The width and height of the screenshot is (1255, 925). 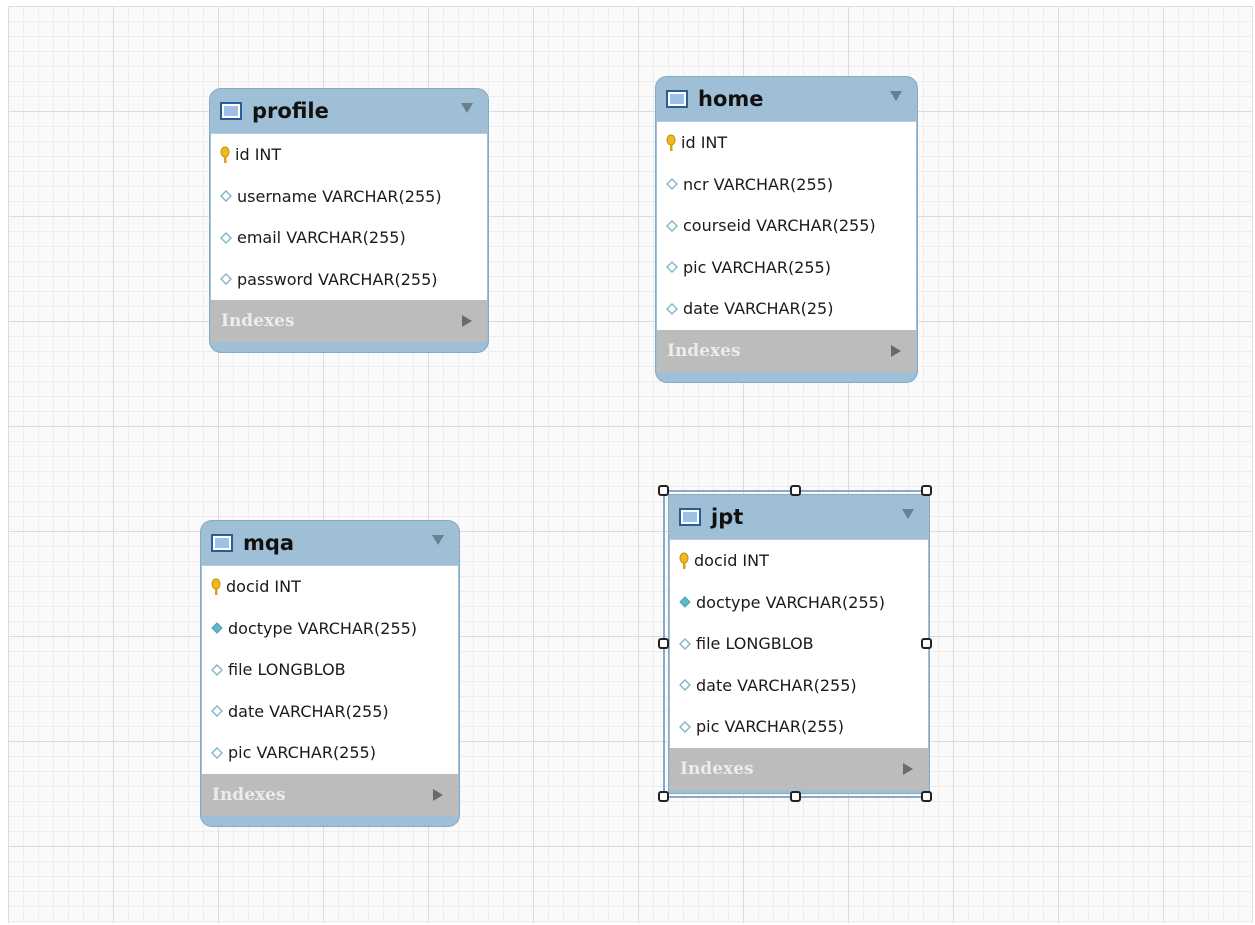 I want to click on column-row: password VARCHAR(255), so click(x=349, y=280).